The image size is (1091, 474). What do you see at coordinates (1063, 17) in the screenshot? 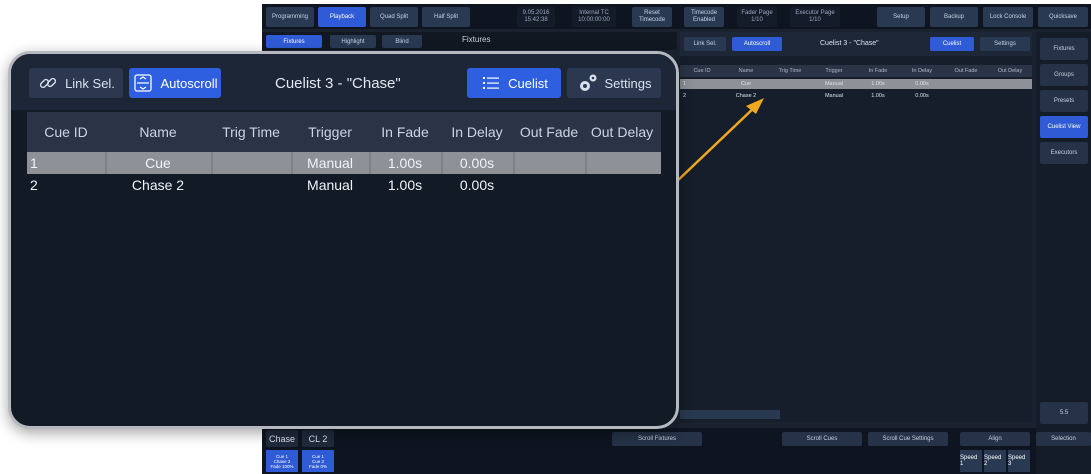
I see `quicksave-button: Quicksave` at bounding box center [1063, 17].